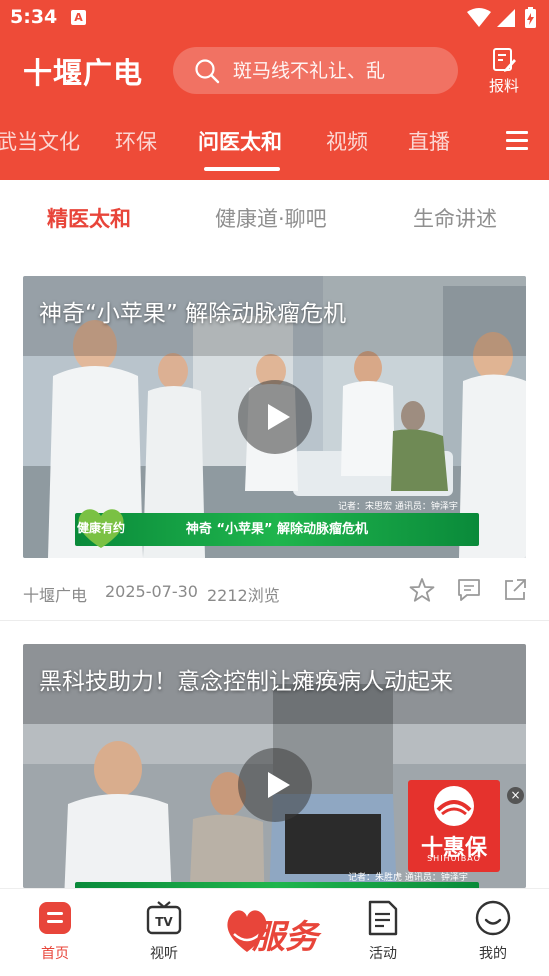 This screenshot has height=976, width=549. What do you see at coordinates (504, 73) in the screenshot?
I see `report-button: 报料` at bounding box center [504, 73].